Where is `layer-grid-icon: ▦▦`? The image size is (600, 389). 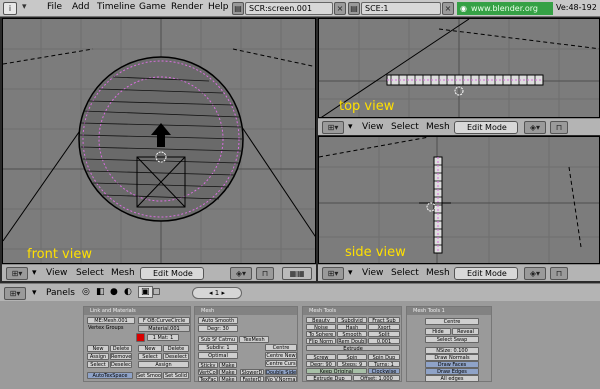
layer-grid-icon: ▦▦ is located at coordinates (297, 273).